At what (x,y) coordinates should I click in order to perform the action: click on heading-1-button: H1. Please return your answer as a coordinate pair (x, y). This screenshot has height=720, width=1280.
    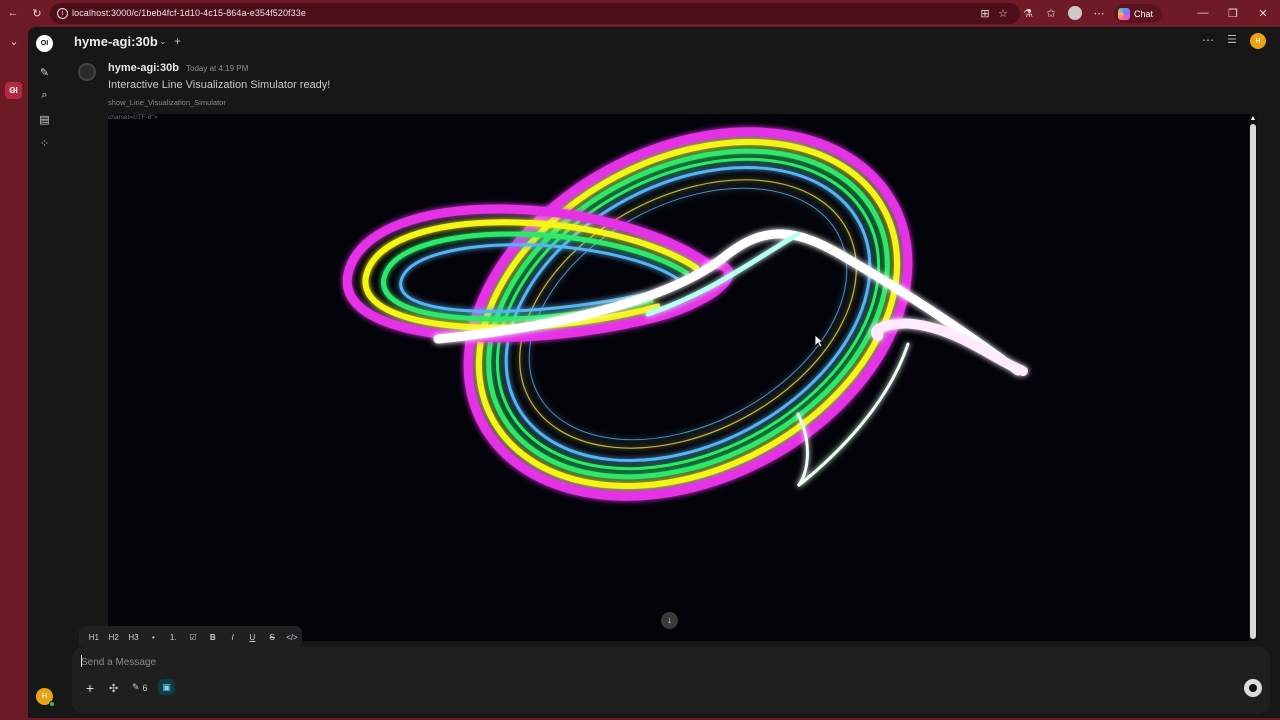
    Looking at the image, I should click on (94, 637).